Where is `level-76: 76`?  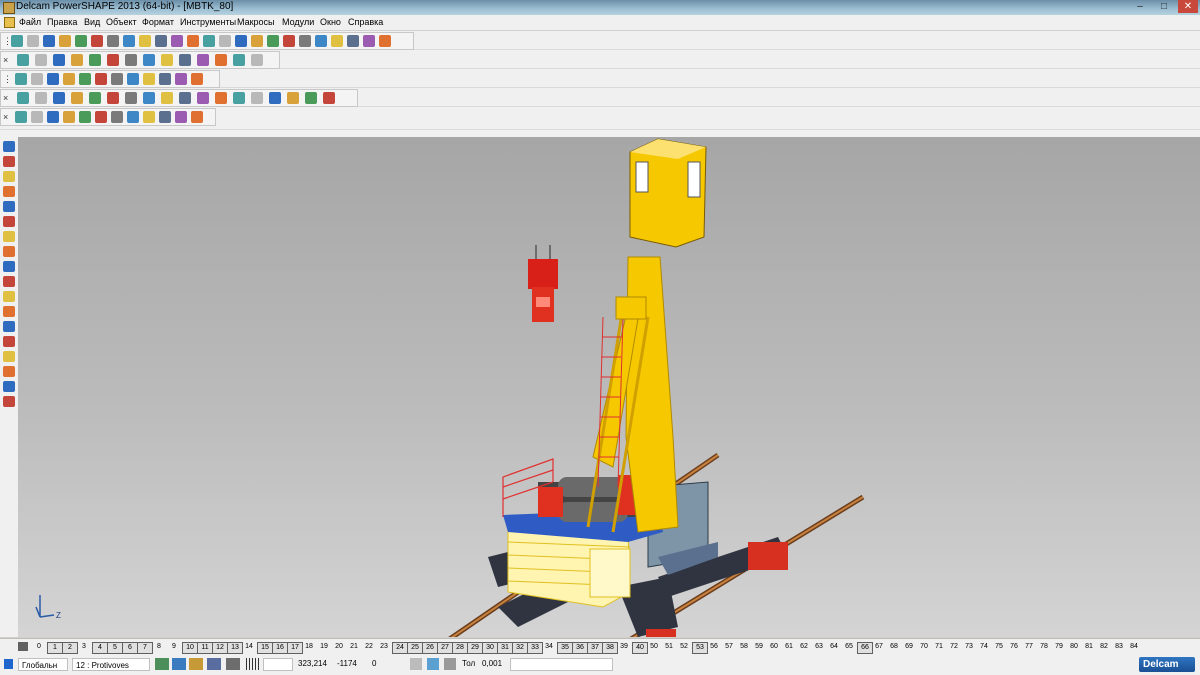 level-76: 76 is located at coordinates (1014, 647).